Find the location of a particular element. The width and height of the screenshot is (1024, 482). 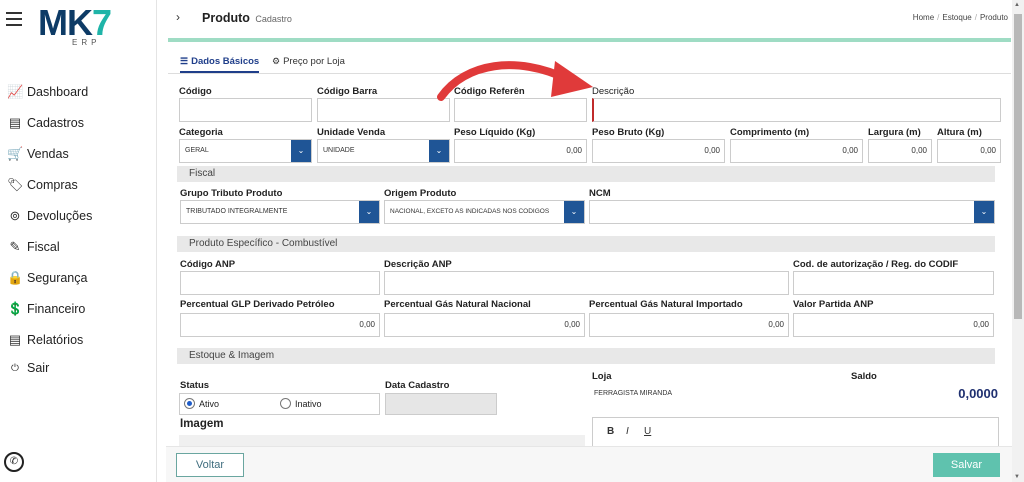

grupo-tributo-label: Grupo Tributo Produto is located at coordinates (231, 193).